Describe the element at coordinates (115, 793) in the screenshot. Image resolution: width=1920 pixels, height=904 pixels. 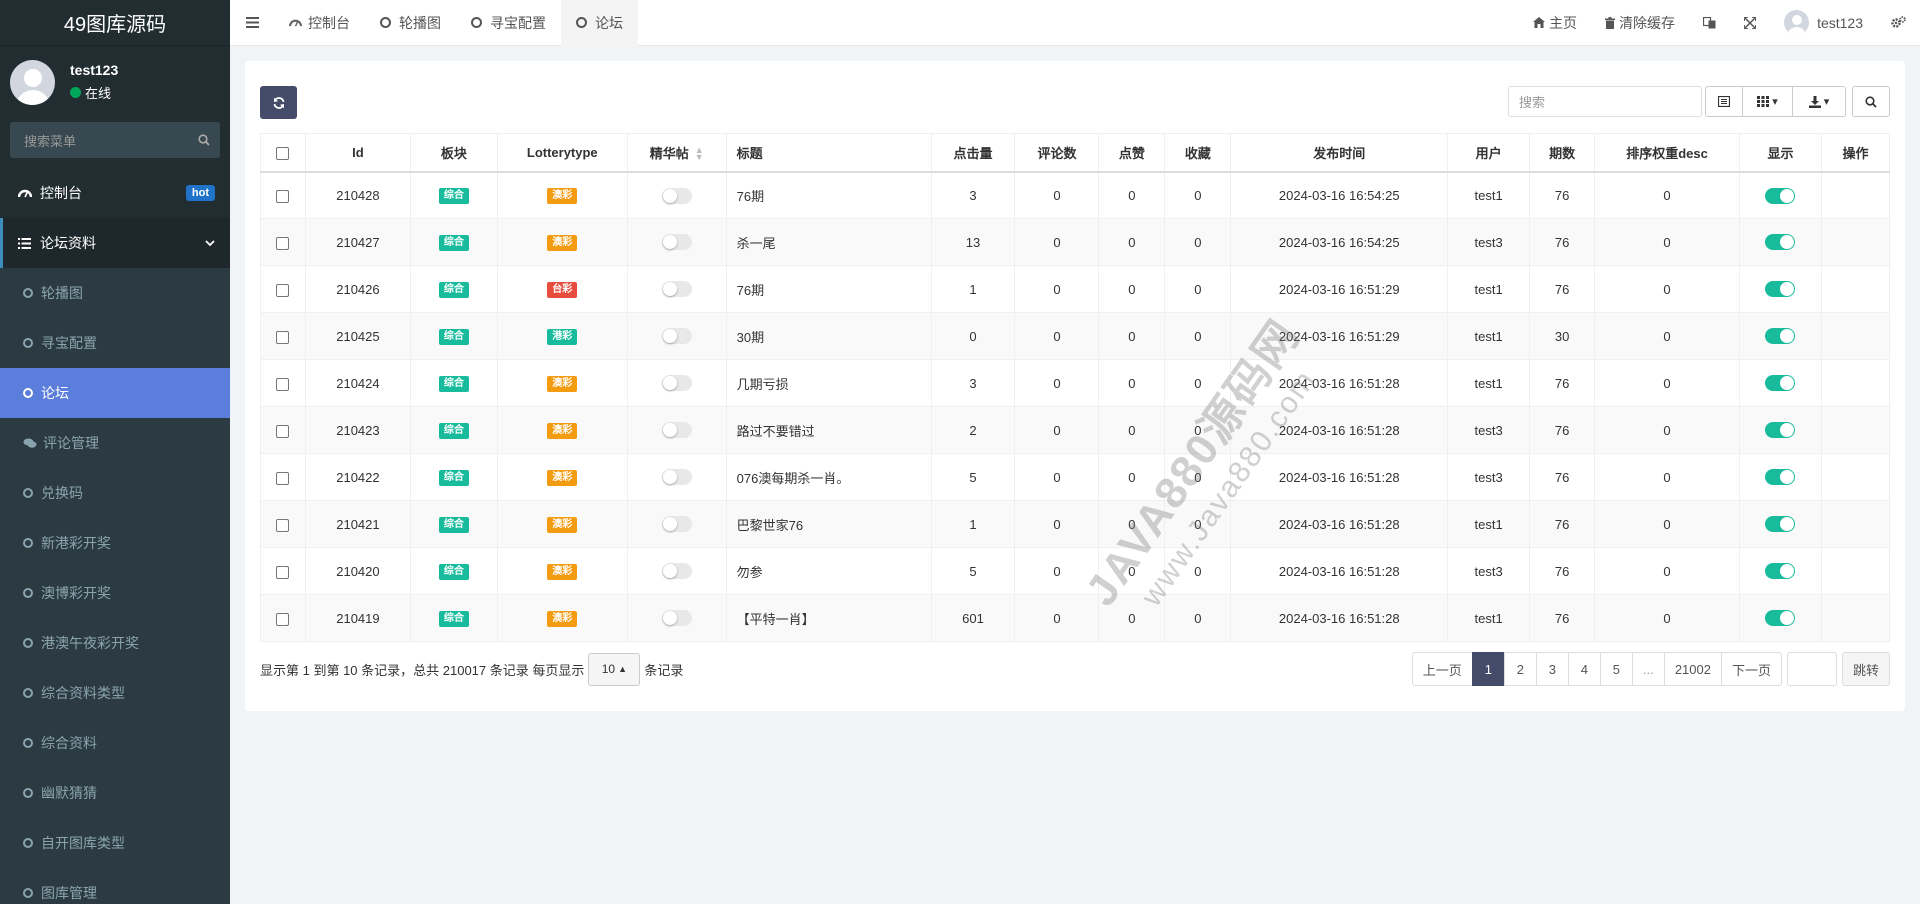
I see `sidebar-item-humor: 幽默猜猜` at that location.